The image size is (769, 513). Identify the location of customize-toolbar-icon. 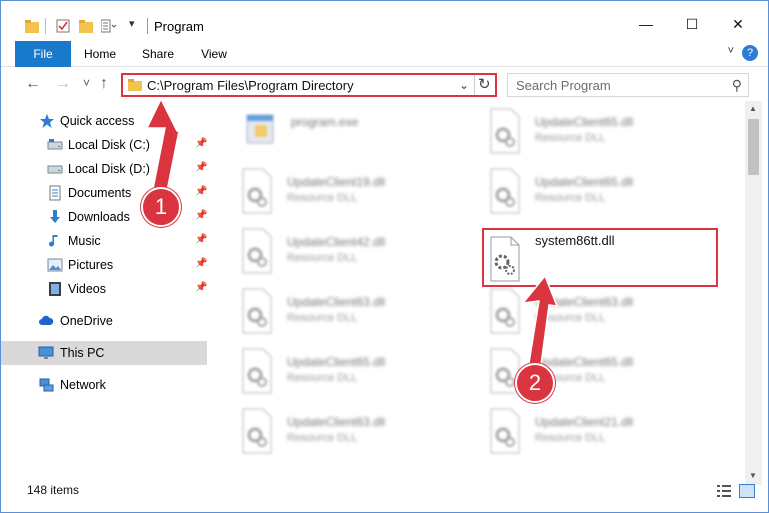
(109, 26).